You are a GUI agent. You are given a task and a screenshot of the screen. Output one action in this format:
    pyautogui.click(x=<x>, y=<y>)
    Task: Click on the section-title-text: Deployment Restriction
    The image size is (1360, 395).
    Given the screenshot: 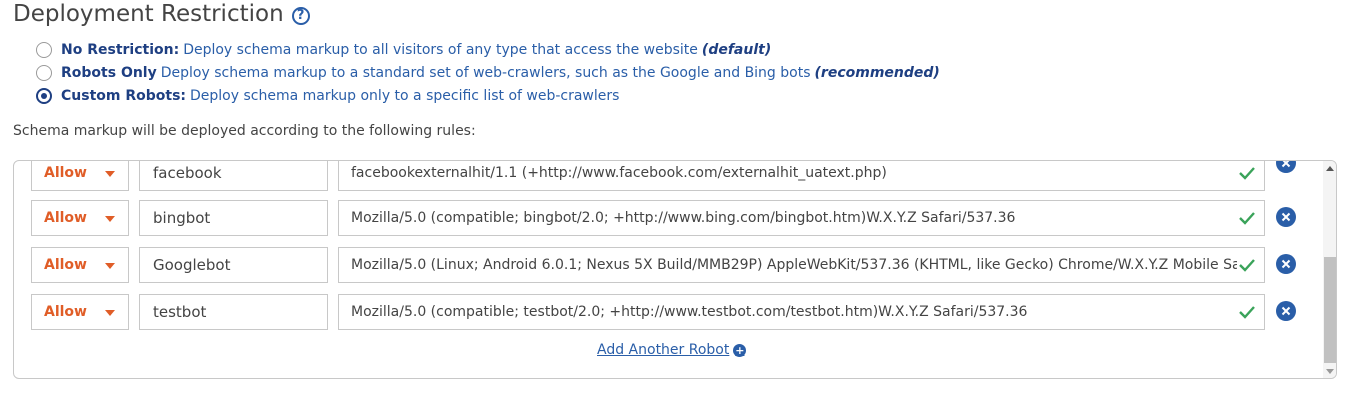 What is the action you would take?
    pyautogui.click(x=148, y=14)
    